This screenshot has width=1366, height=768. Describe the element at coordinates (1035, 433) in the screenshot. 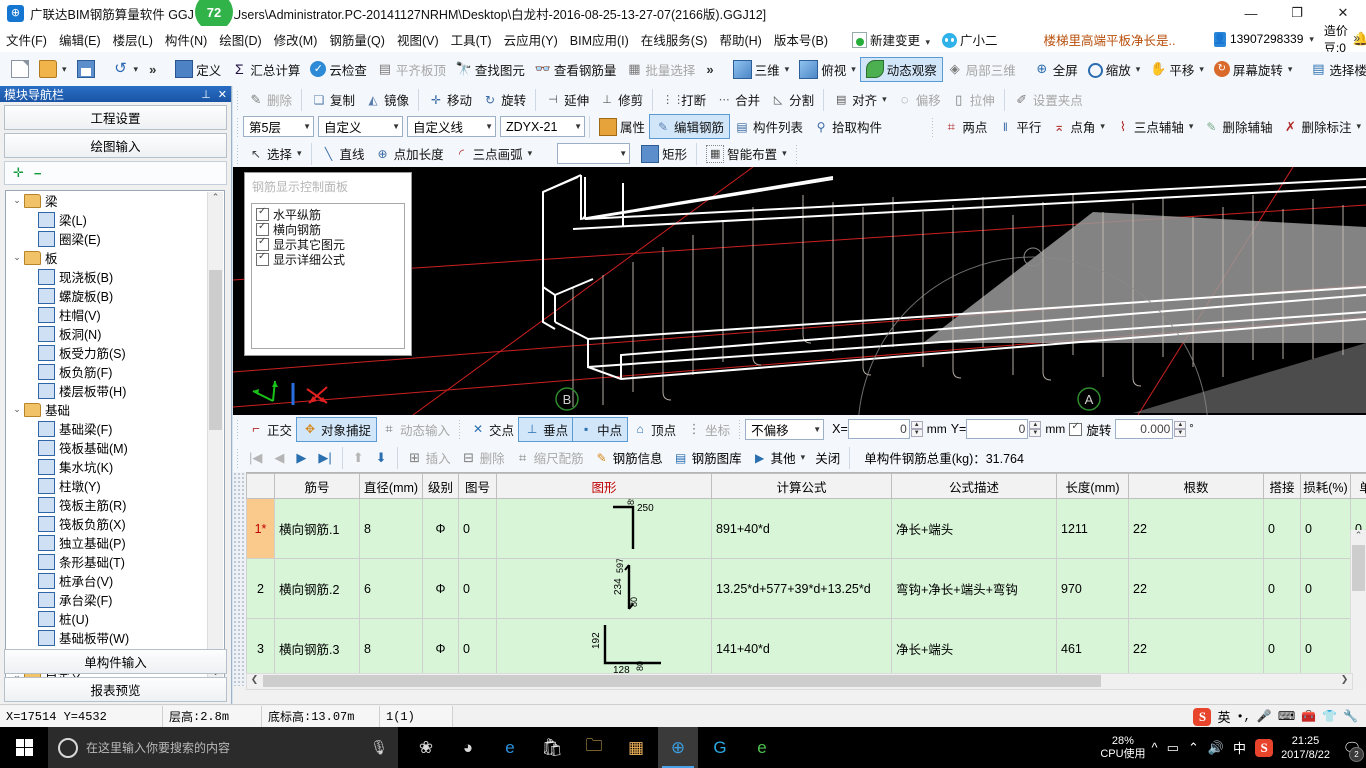

I see `stepper-down-icon: ▼` at that location.